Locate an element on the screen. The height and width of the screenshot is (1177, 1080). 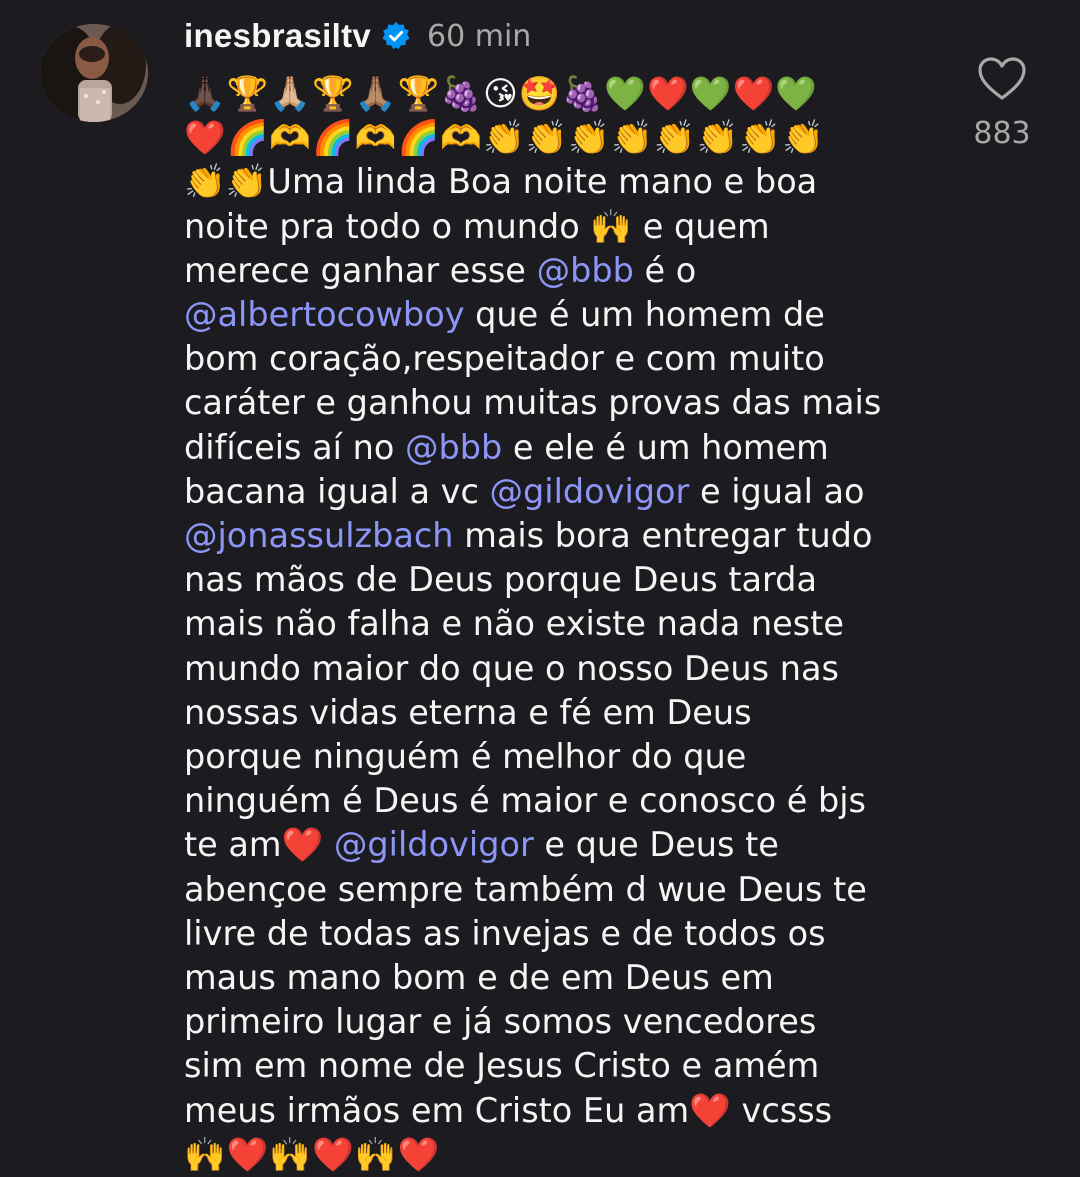
comment-text-segment: nas mãos de Deus porque Deus tarda is located at coordinates (500, 580).